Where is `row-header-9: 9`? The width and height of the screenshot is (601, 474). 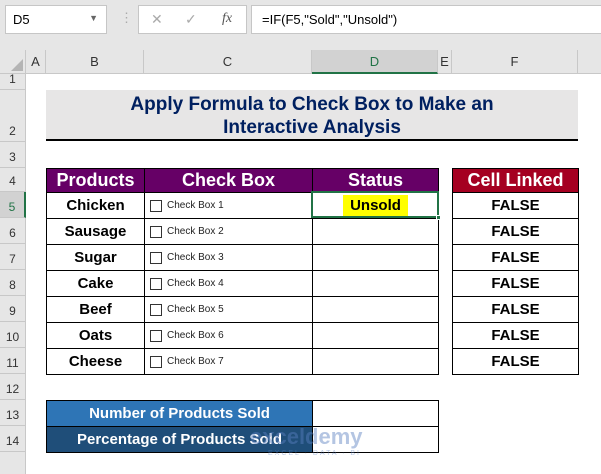 row-header-9: 9 is located at coordinates (13, 309).